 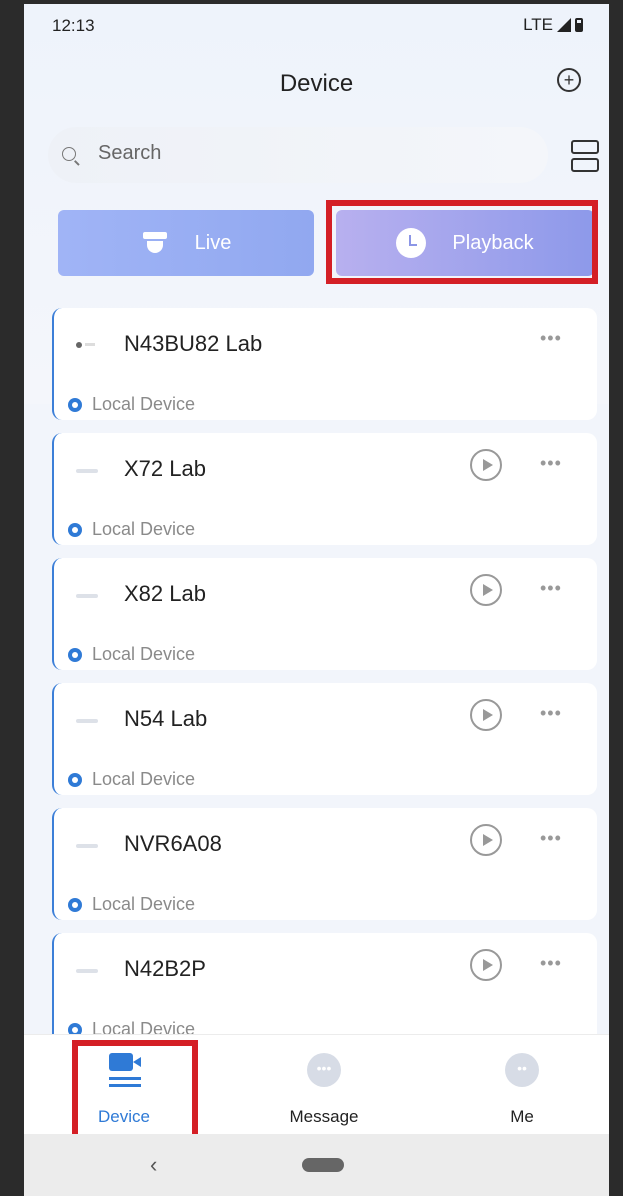 What do you see at coordinates (165, 593) in the screenshot?
I see `device-name: X82 Lab` at bounding box center [165, 593].